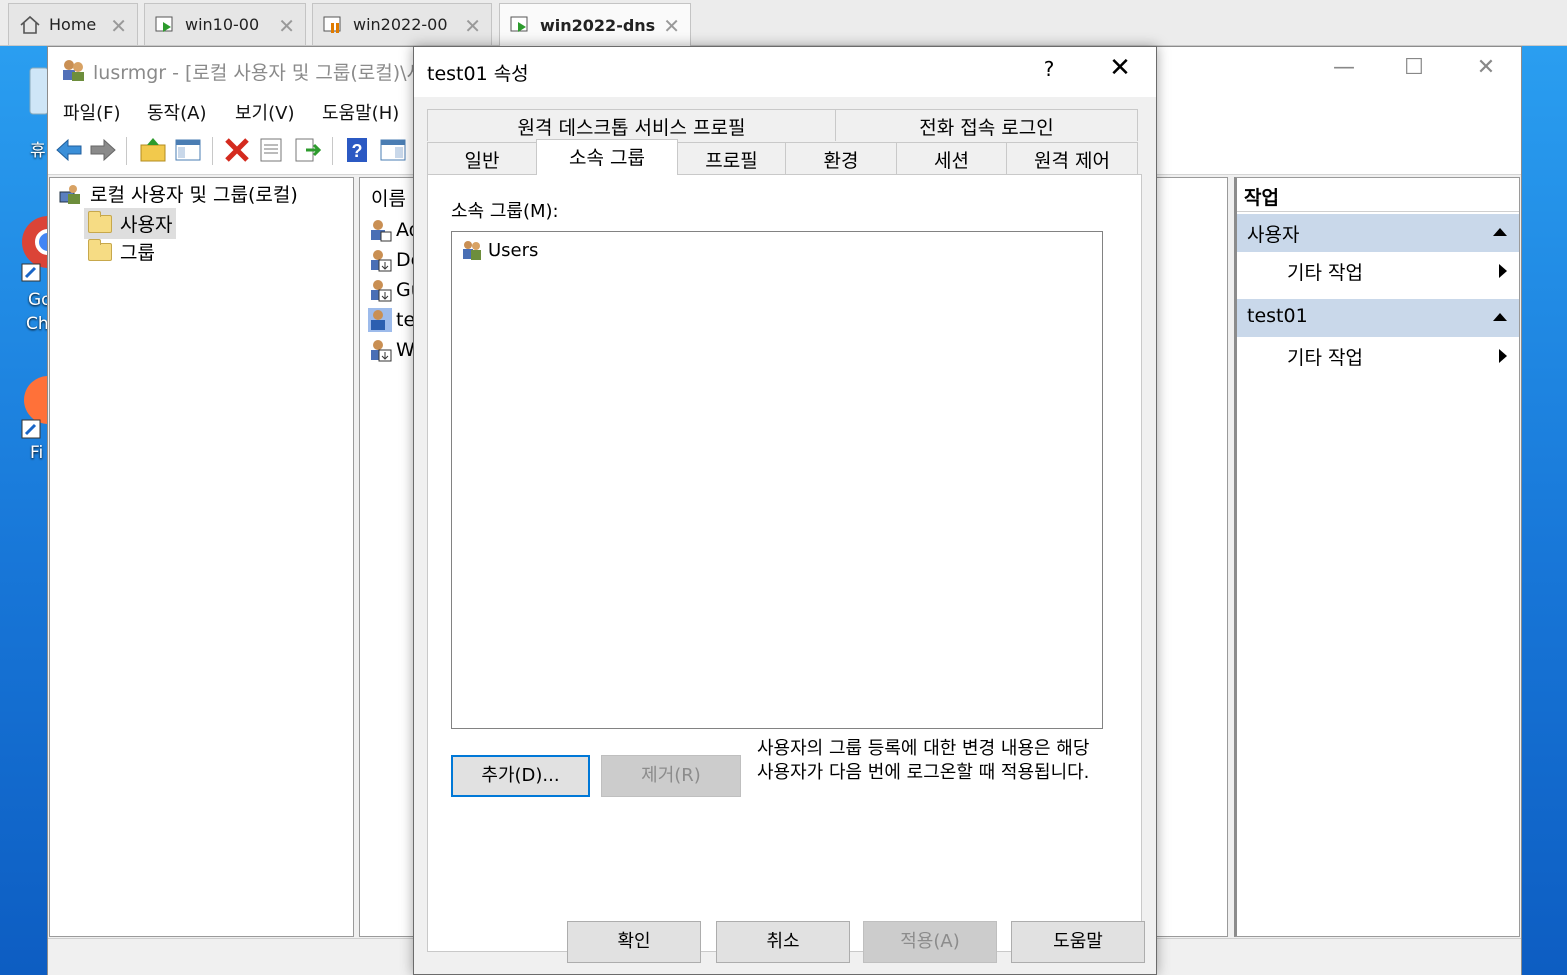 This screenshot has width=1567, height=975. What do you see at coordinates (671, 776) in the screenshot?
I see `remove-button: 제거(R)` at bounding box center [671, 776].